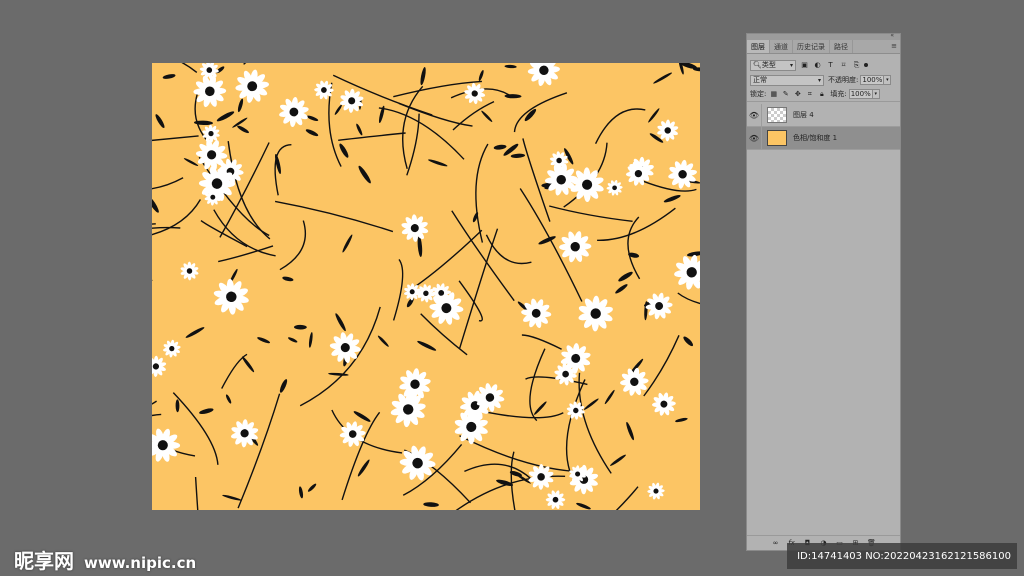 The width and height of the screenshot is (1024, 576). I want to click on type-filter-icon: T, so click(830, 65).